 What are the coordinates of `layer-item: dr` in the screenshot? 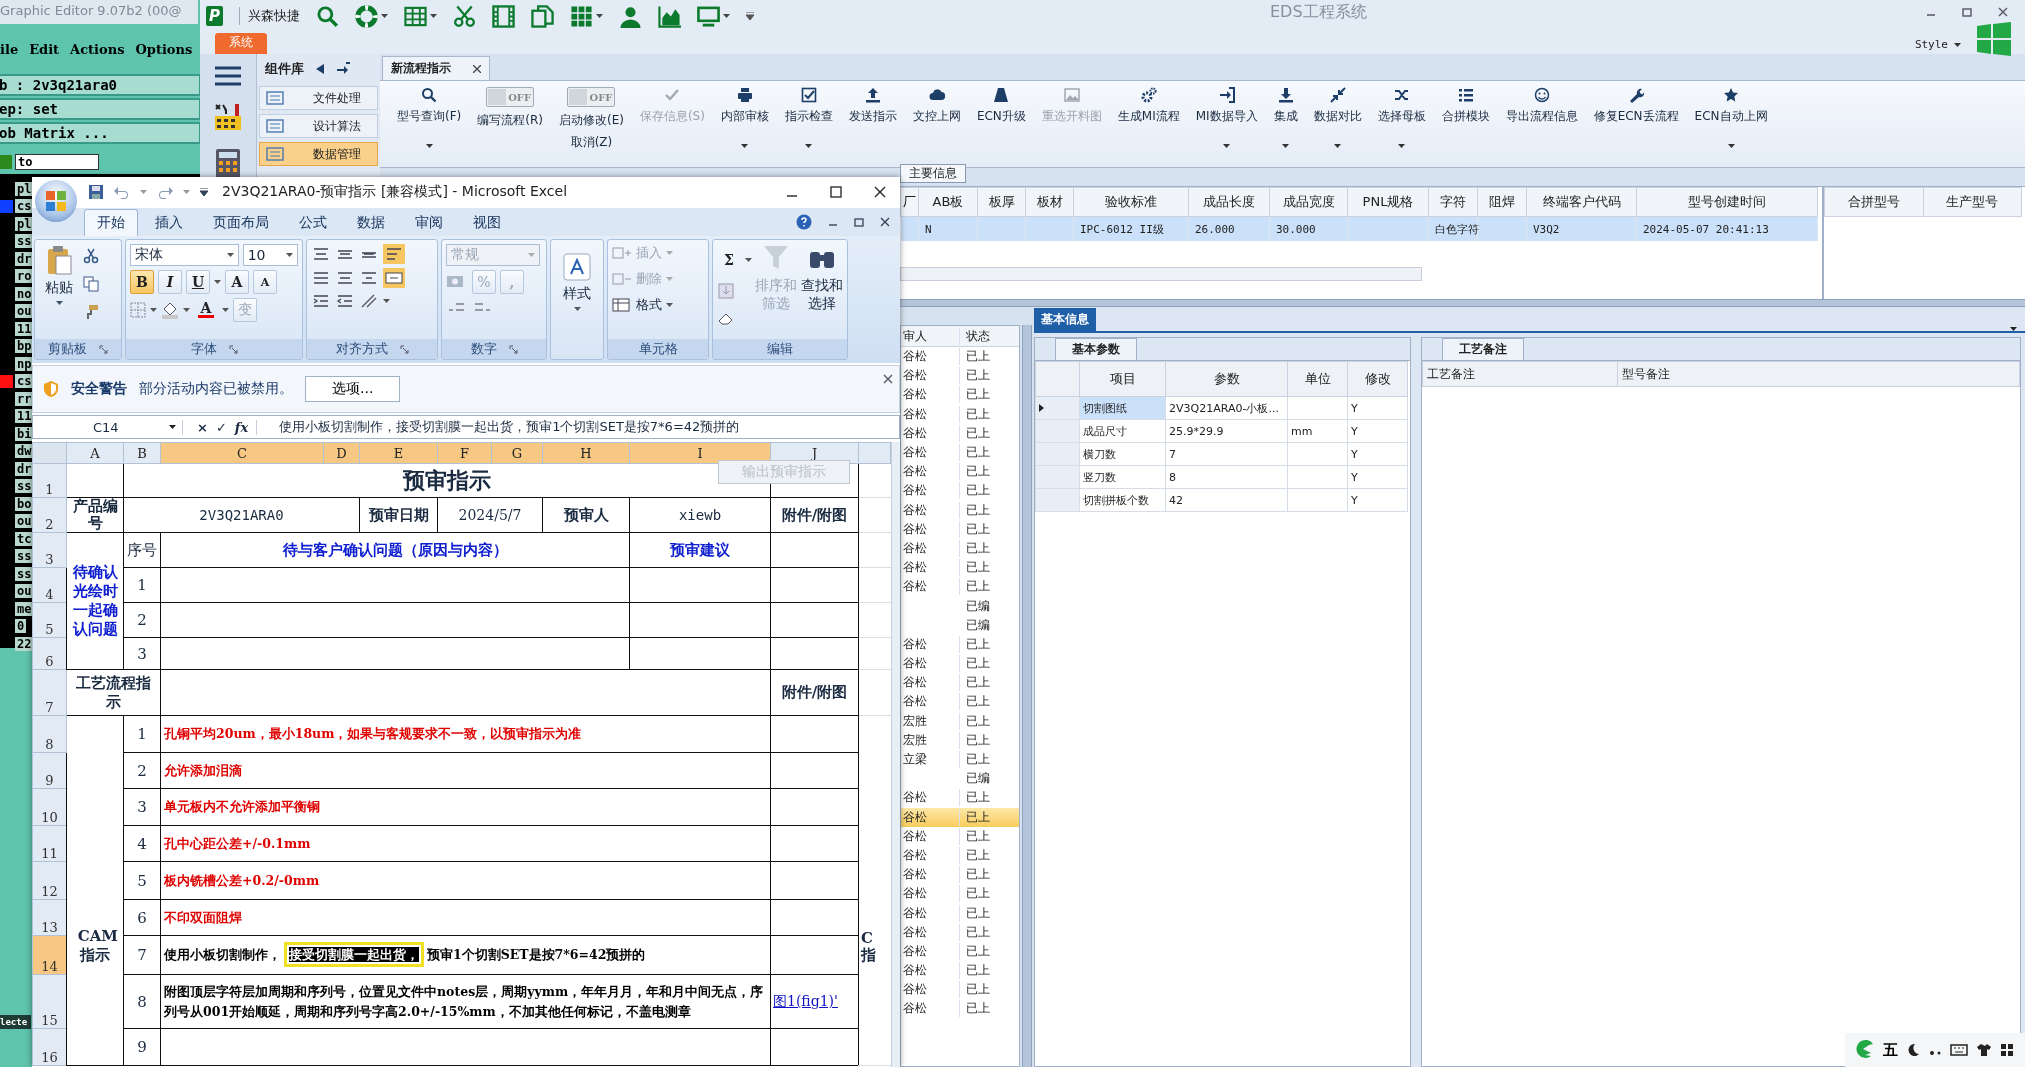 It's located at (24, 468).